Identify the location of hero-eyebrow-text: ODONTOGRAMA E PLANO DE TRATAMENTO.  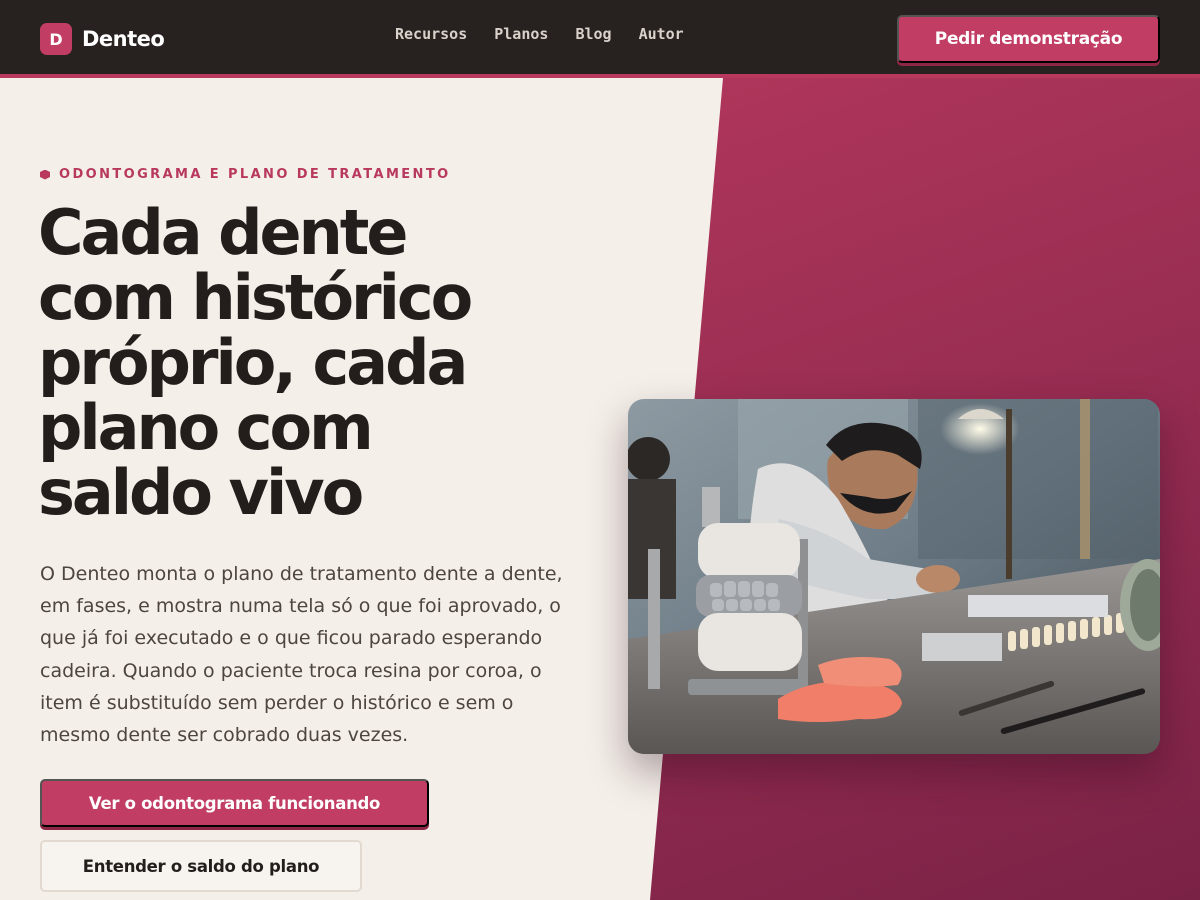
(255, 174).